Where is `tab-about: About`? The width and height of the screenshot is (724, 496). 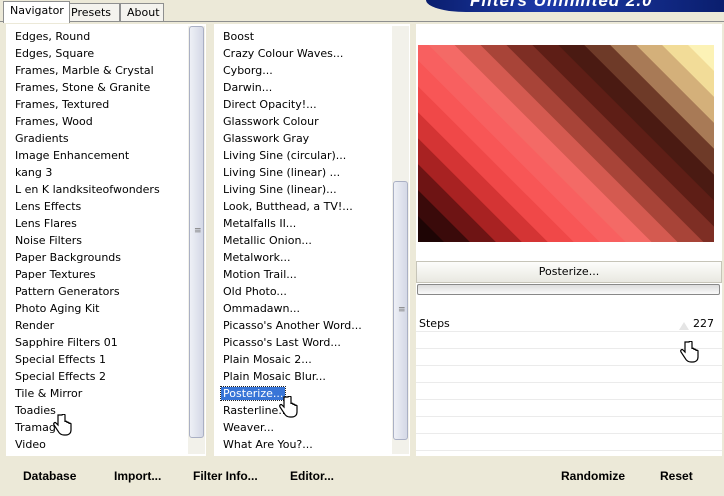
tab-about: About is located at coordinates (142, 12).